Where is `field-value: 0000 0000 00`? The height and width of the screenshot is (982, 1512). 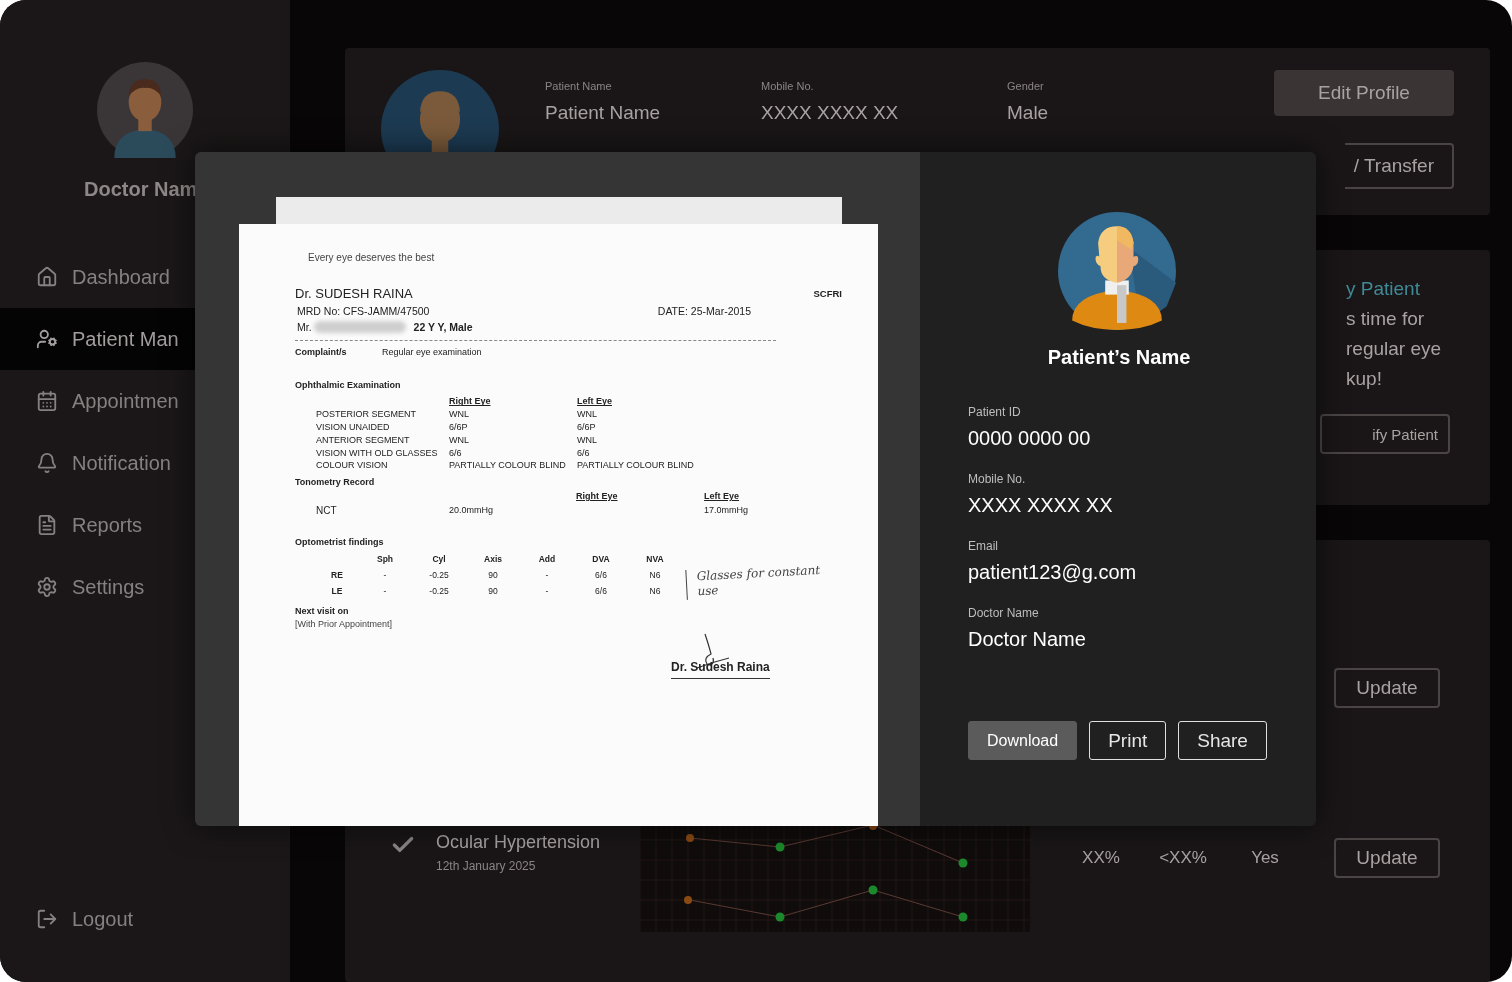 field-value: 0000 0000 00 is located at coordinates (1030, 438).